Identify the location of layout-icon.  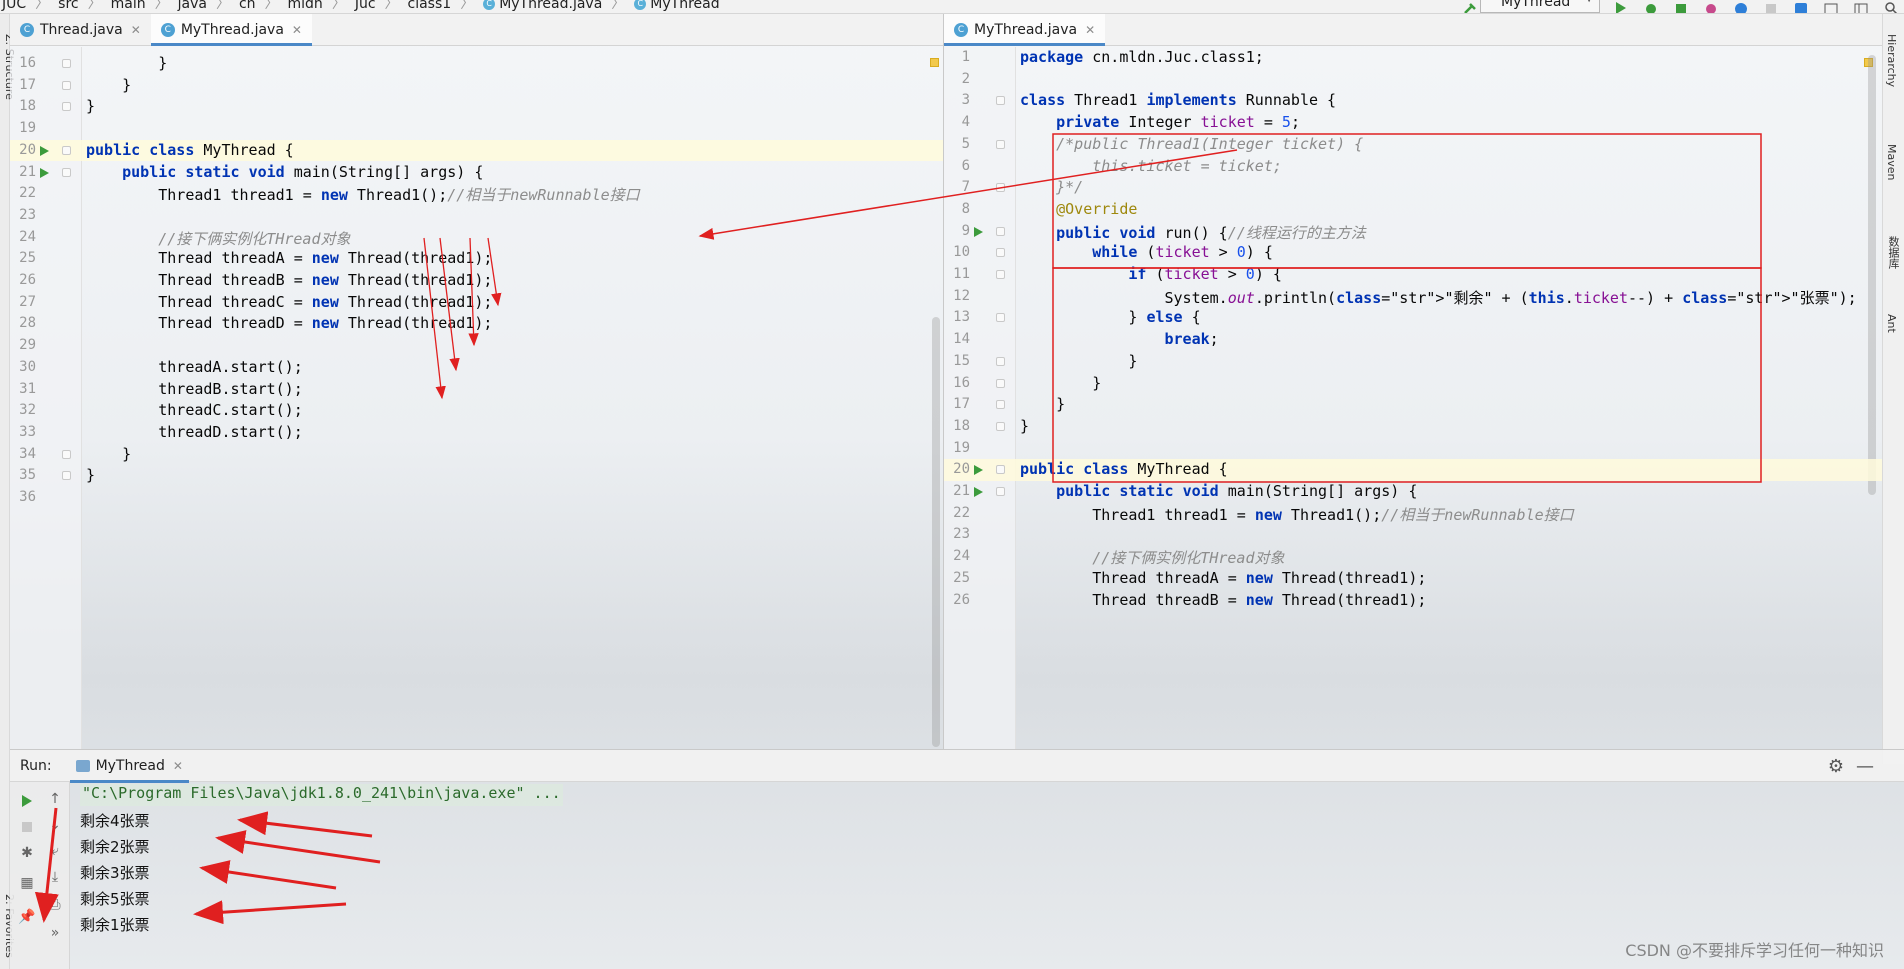
(1861, 6).